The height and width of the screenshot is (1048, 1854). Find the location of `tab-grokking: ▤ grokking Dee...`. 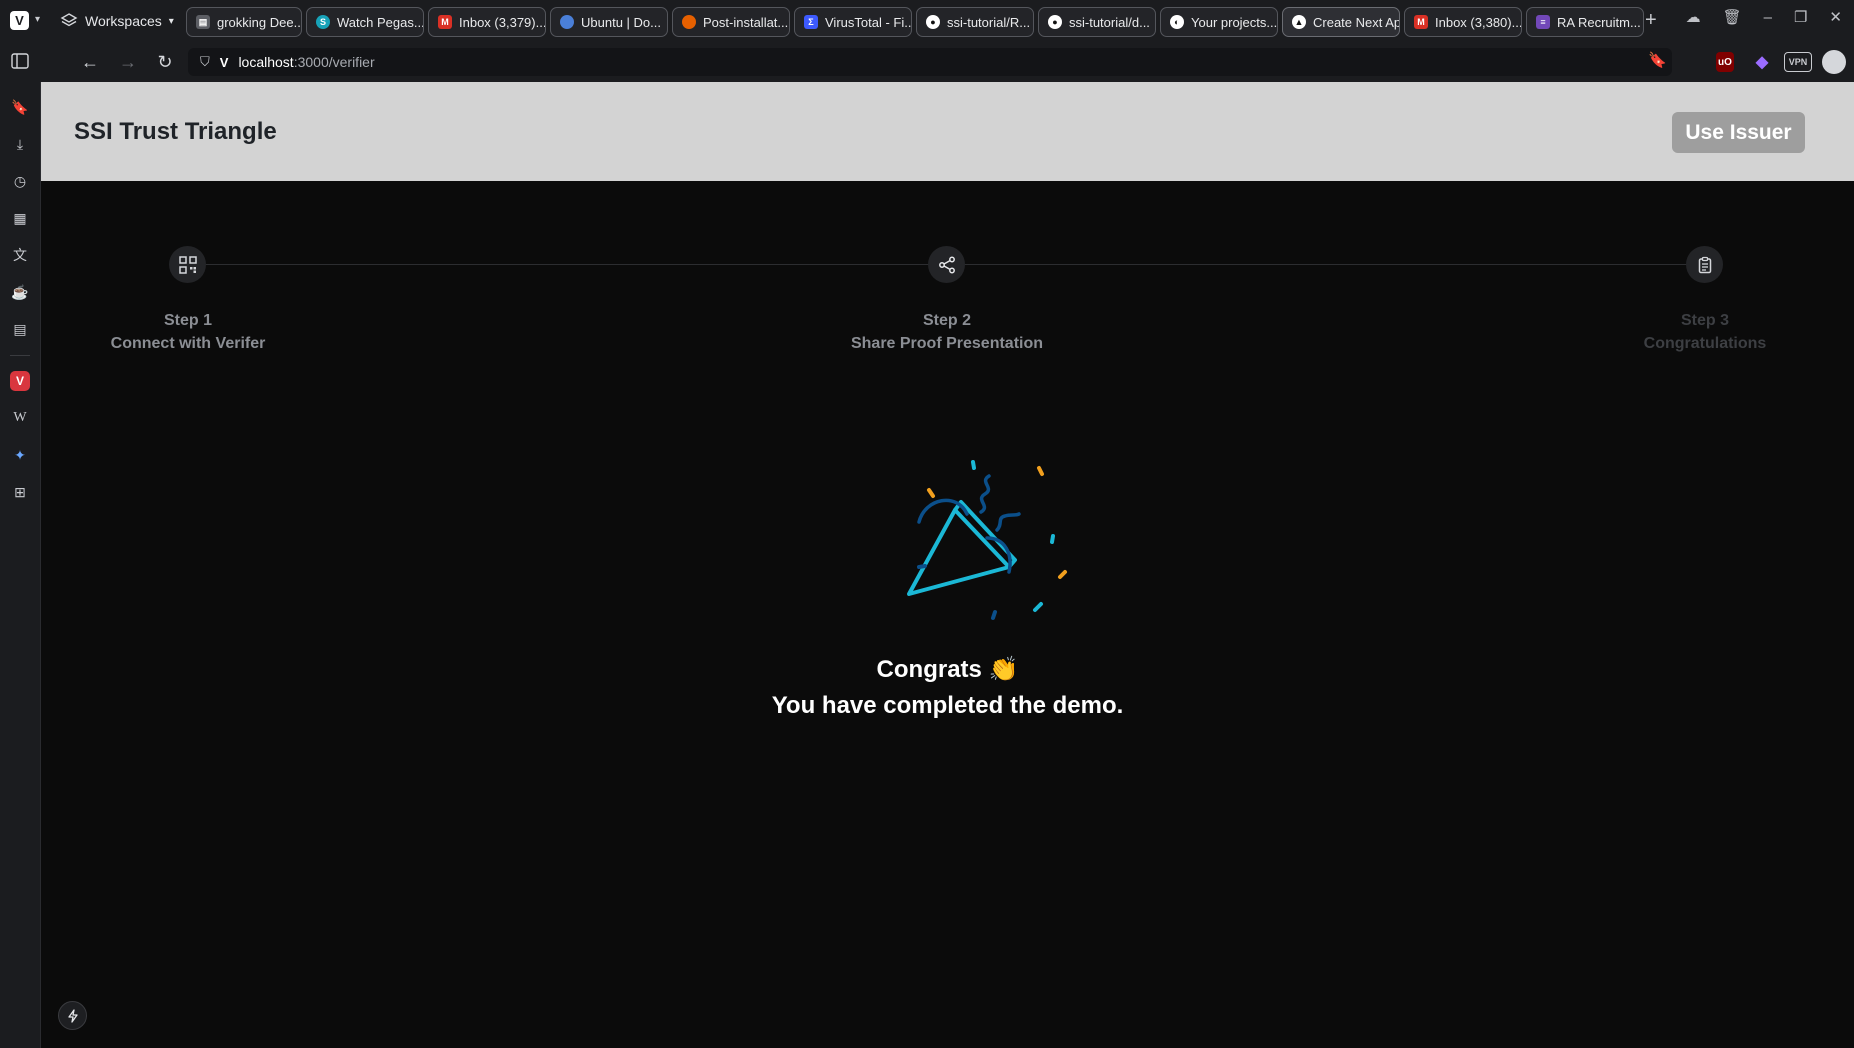

tab-grokking: ▤ grokking Dee... is located at coordinates (244, 22).